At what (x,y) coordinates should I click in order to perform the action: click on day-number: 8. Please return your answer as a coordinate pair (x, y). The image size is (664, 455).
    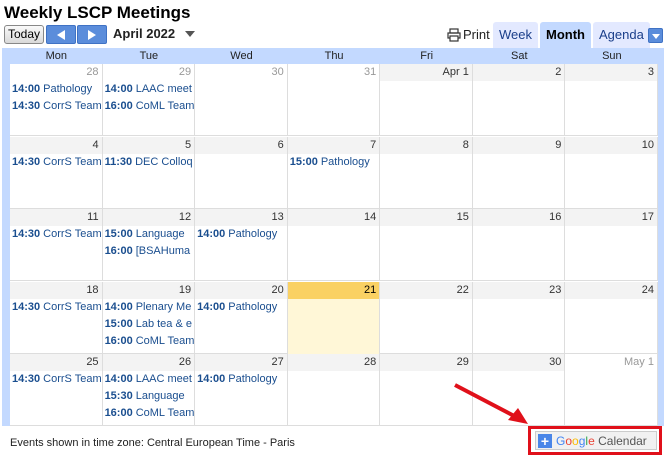
    Looking at the image, I should click on (426, 145).